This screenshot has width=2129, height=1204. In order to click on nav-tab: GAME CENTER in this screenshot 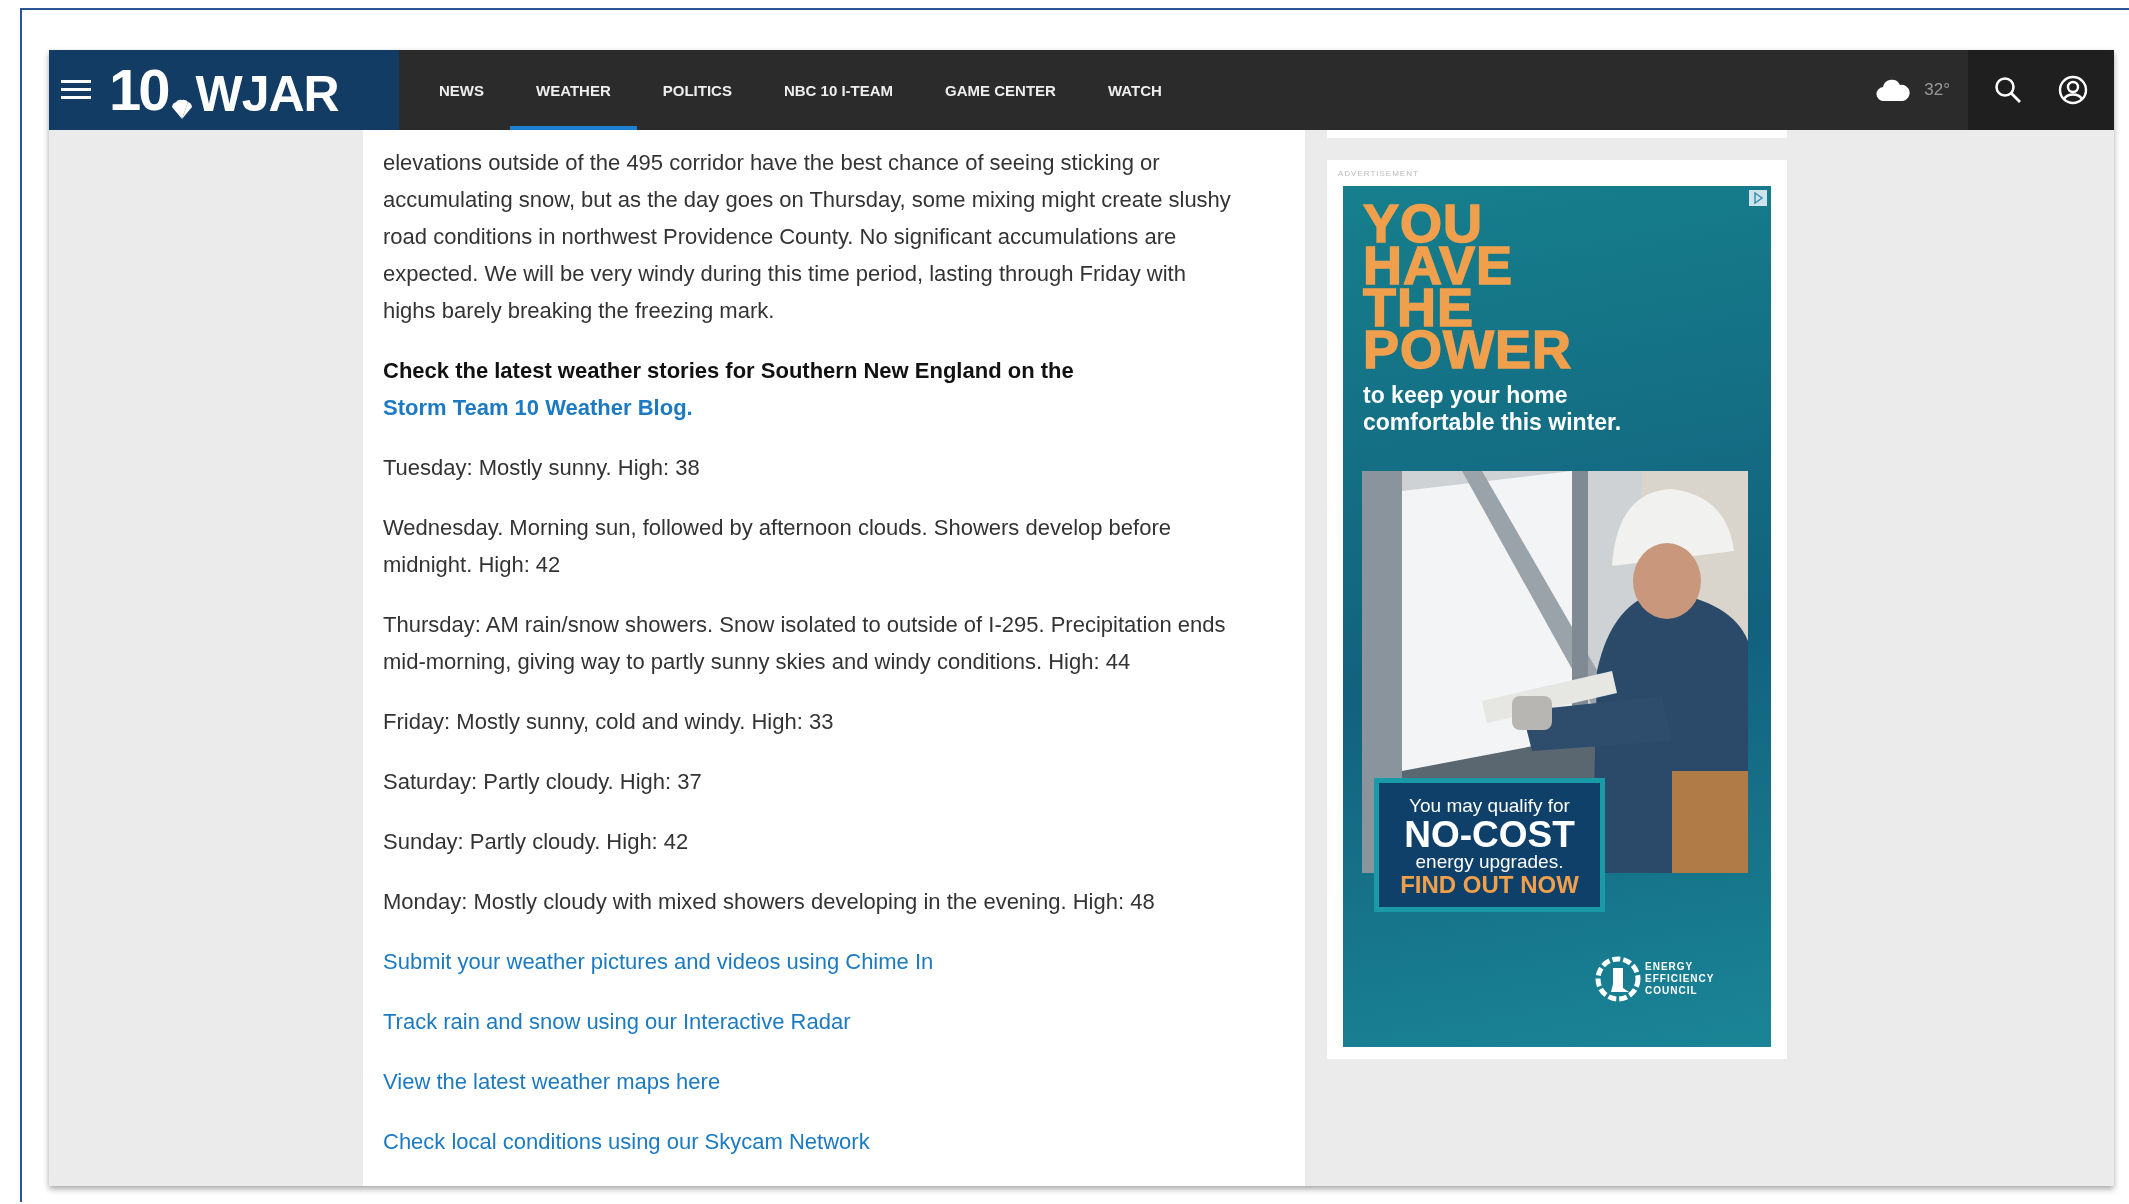, I will do `click(1000, 90)`.